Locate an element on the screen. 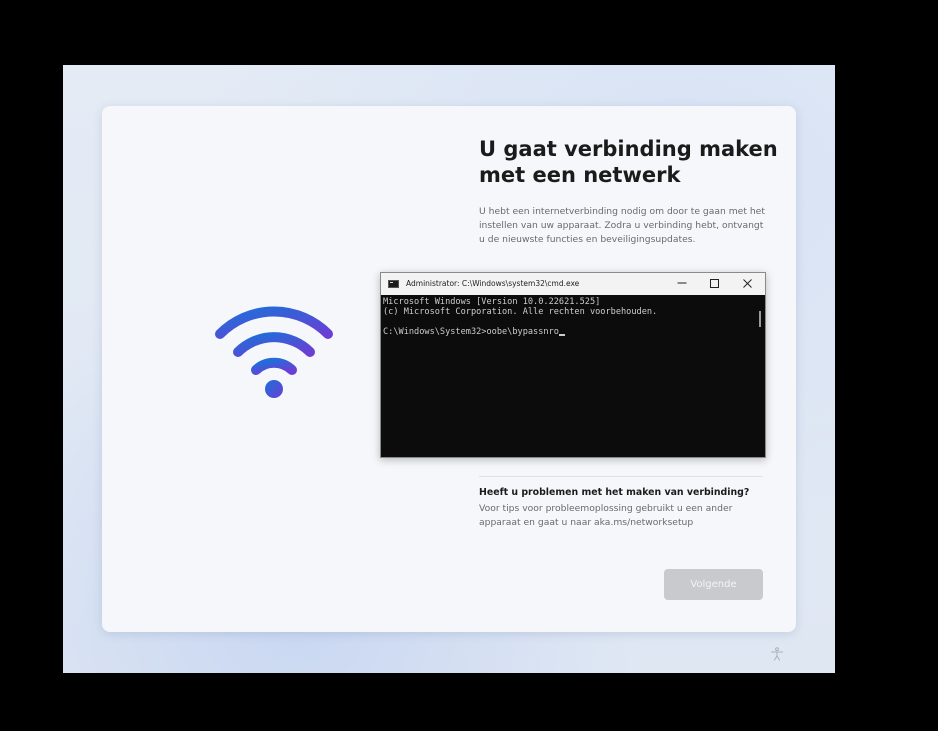  close-icon is located at coordinates (747, 283).